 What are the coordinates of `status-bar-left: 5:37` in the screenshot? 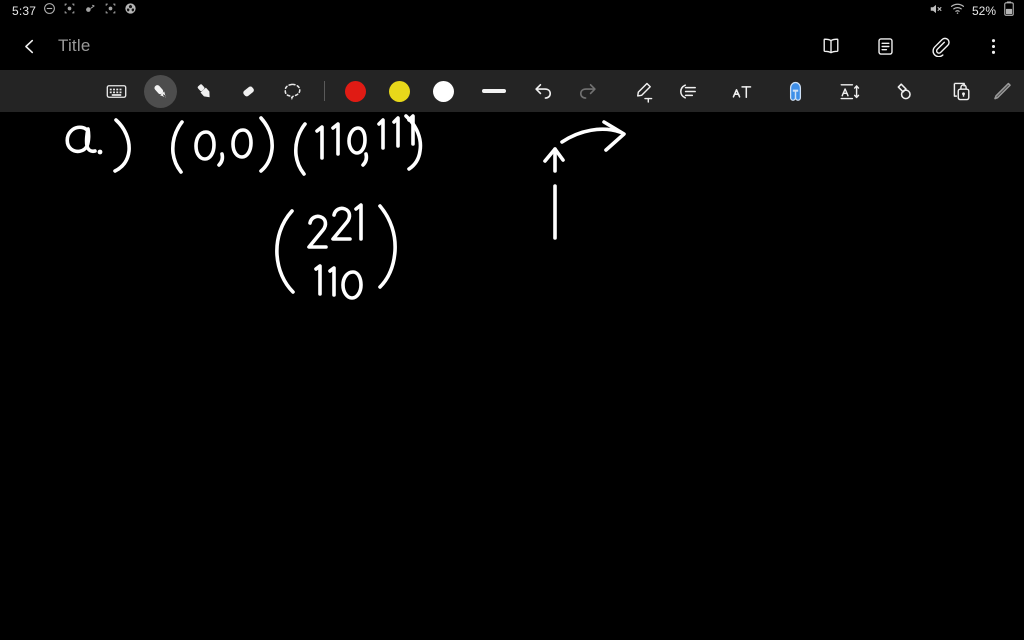 It's located at (74, 11).